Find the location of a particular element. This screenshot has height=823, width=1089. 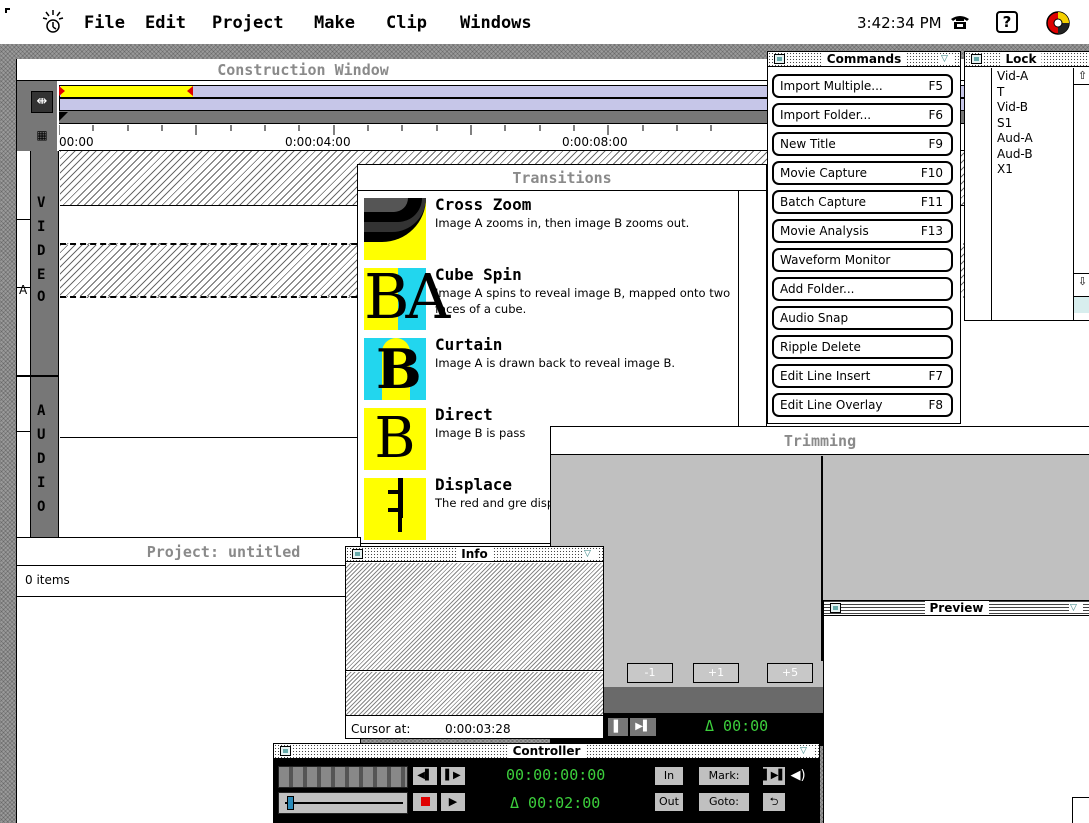

step-forward-button: ▌▶ is located at coordinates (453, 776).